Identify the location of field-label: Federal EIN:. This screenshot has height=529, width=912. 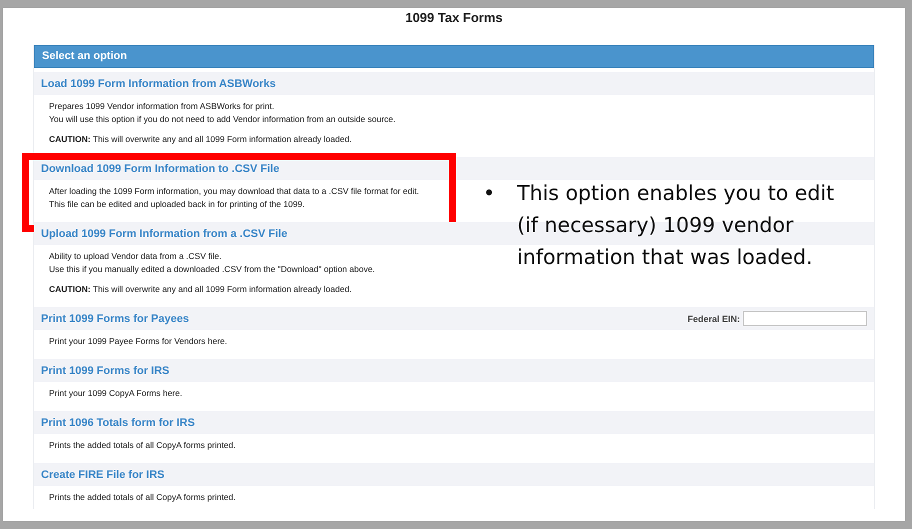
(713, 319).